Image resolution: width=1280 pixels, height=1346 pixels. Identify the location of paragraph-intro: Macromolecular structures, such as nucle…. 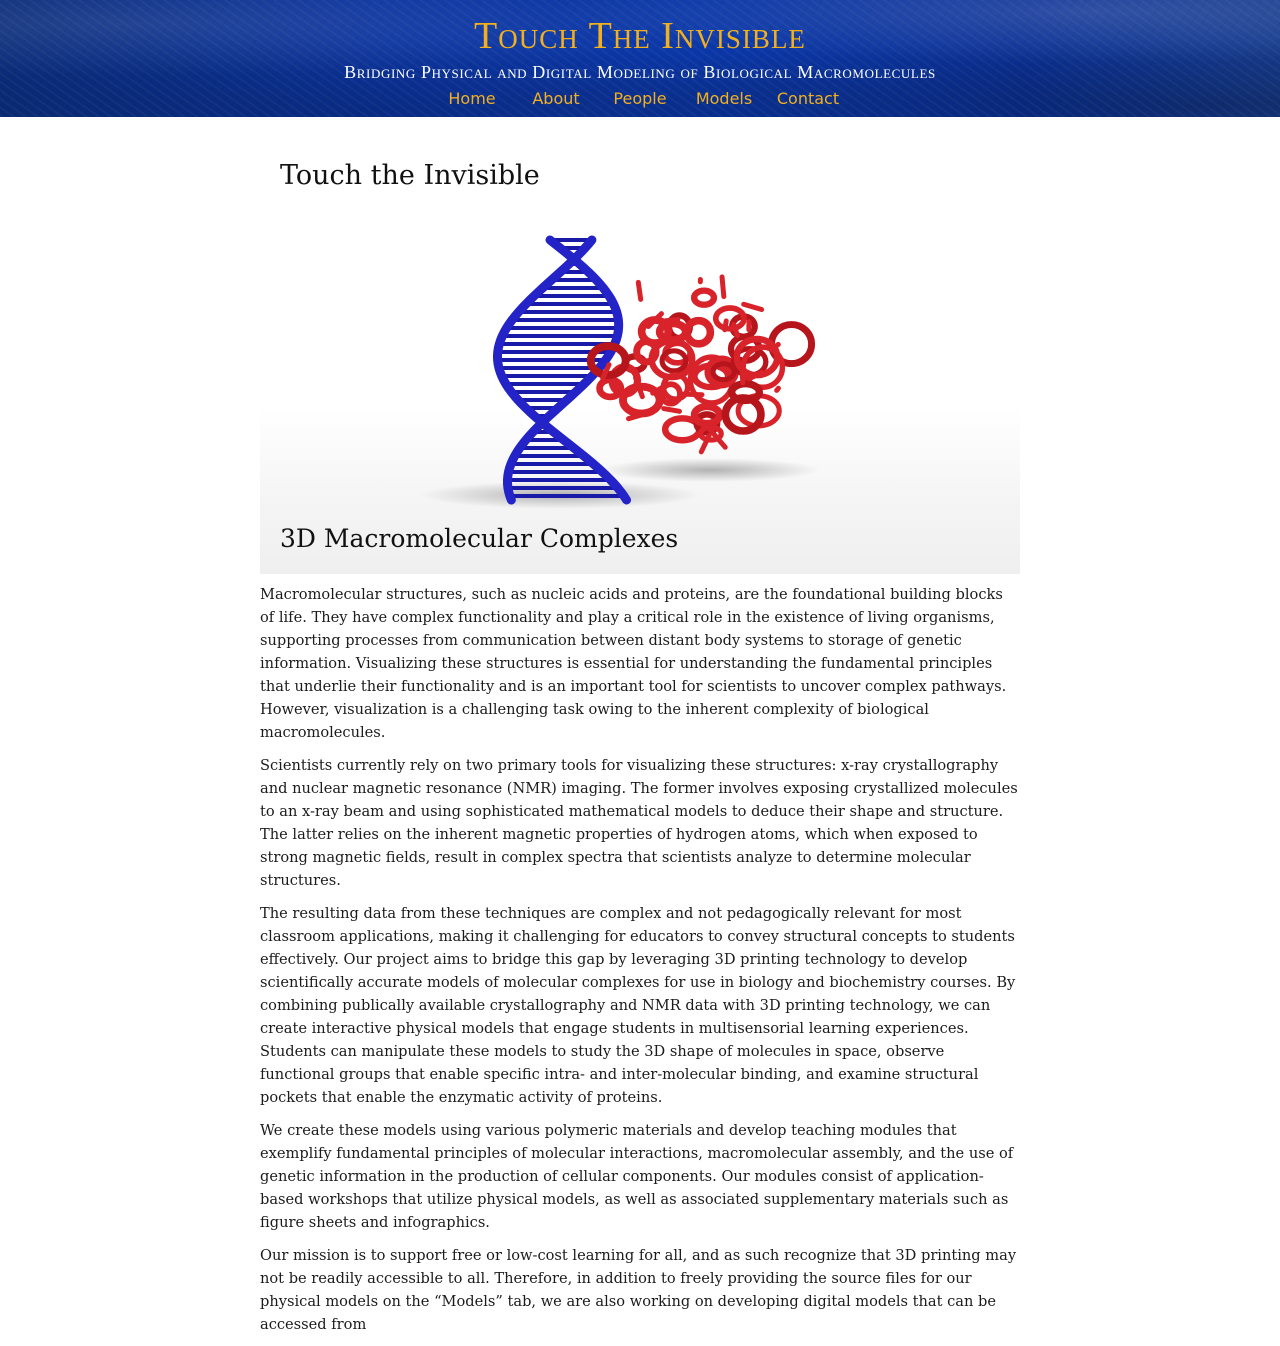
(640, 663).